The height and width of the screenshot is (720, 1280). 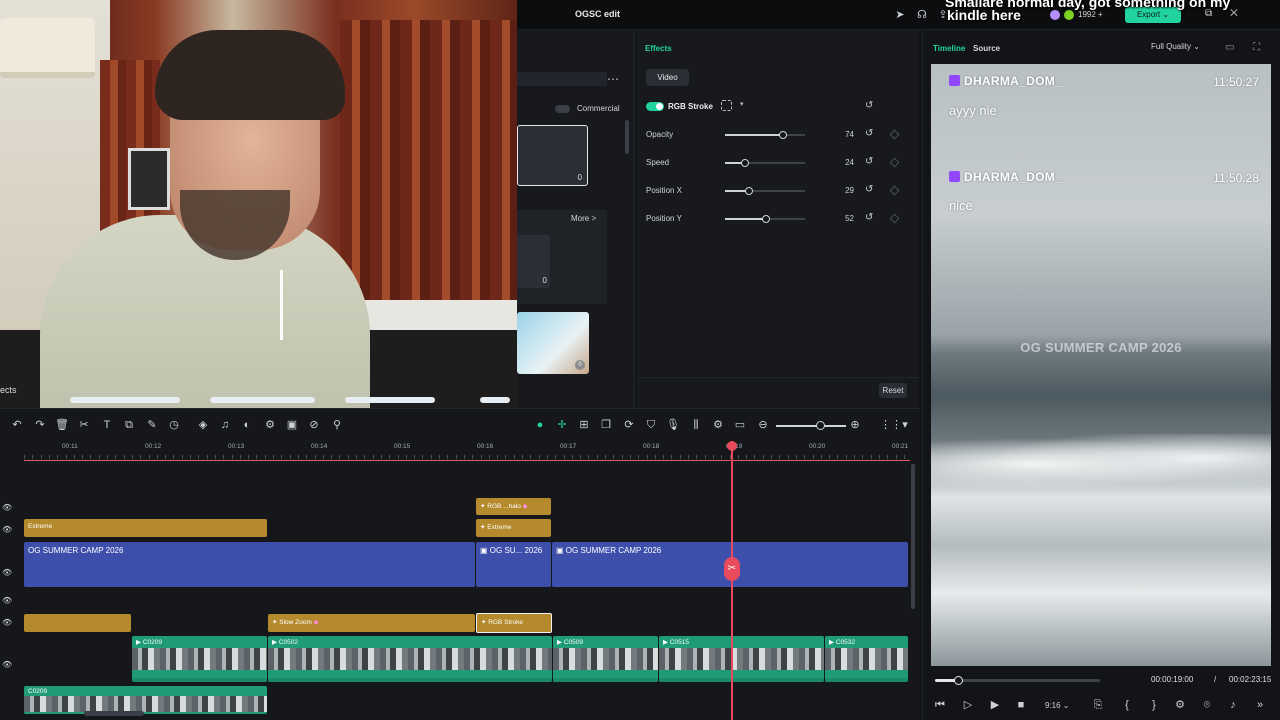 I want to click on quality-select: Full Quality ⌄, so click(x=1175, y=46).